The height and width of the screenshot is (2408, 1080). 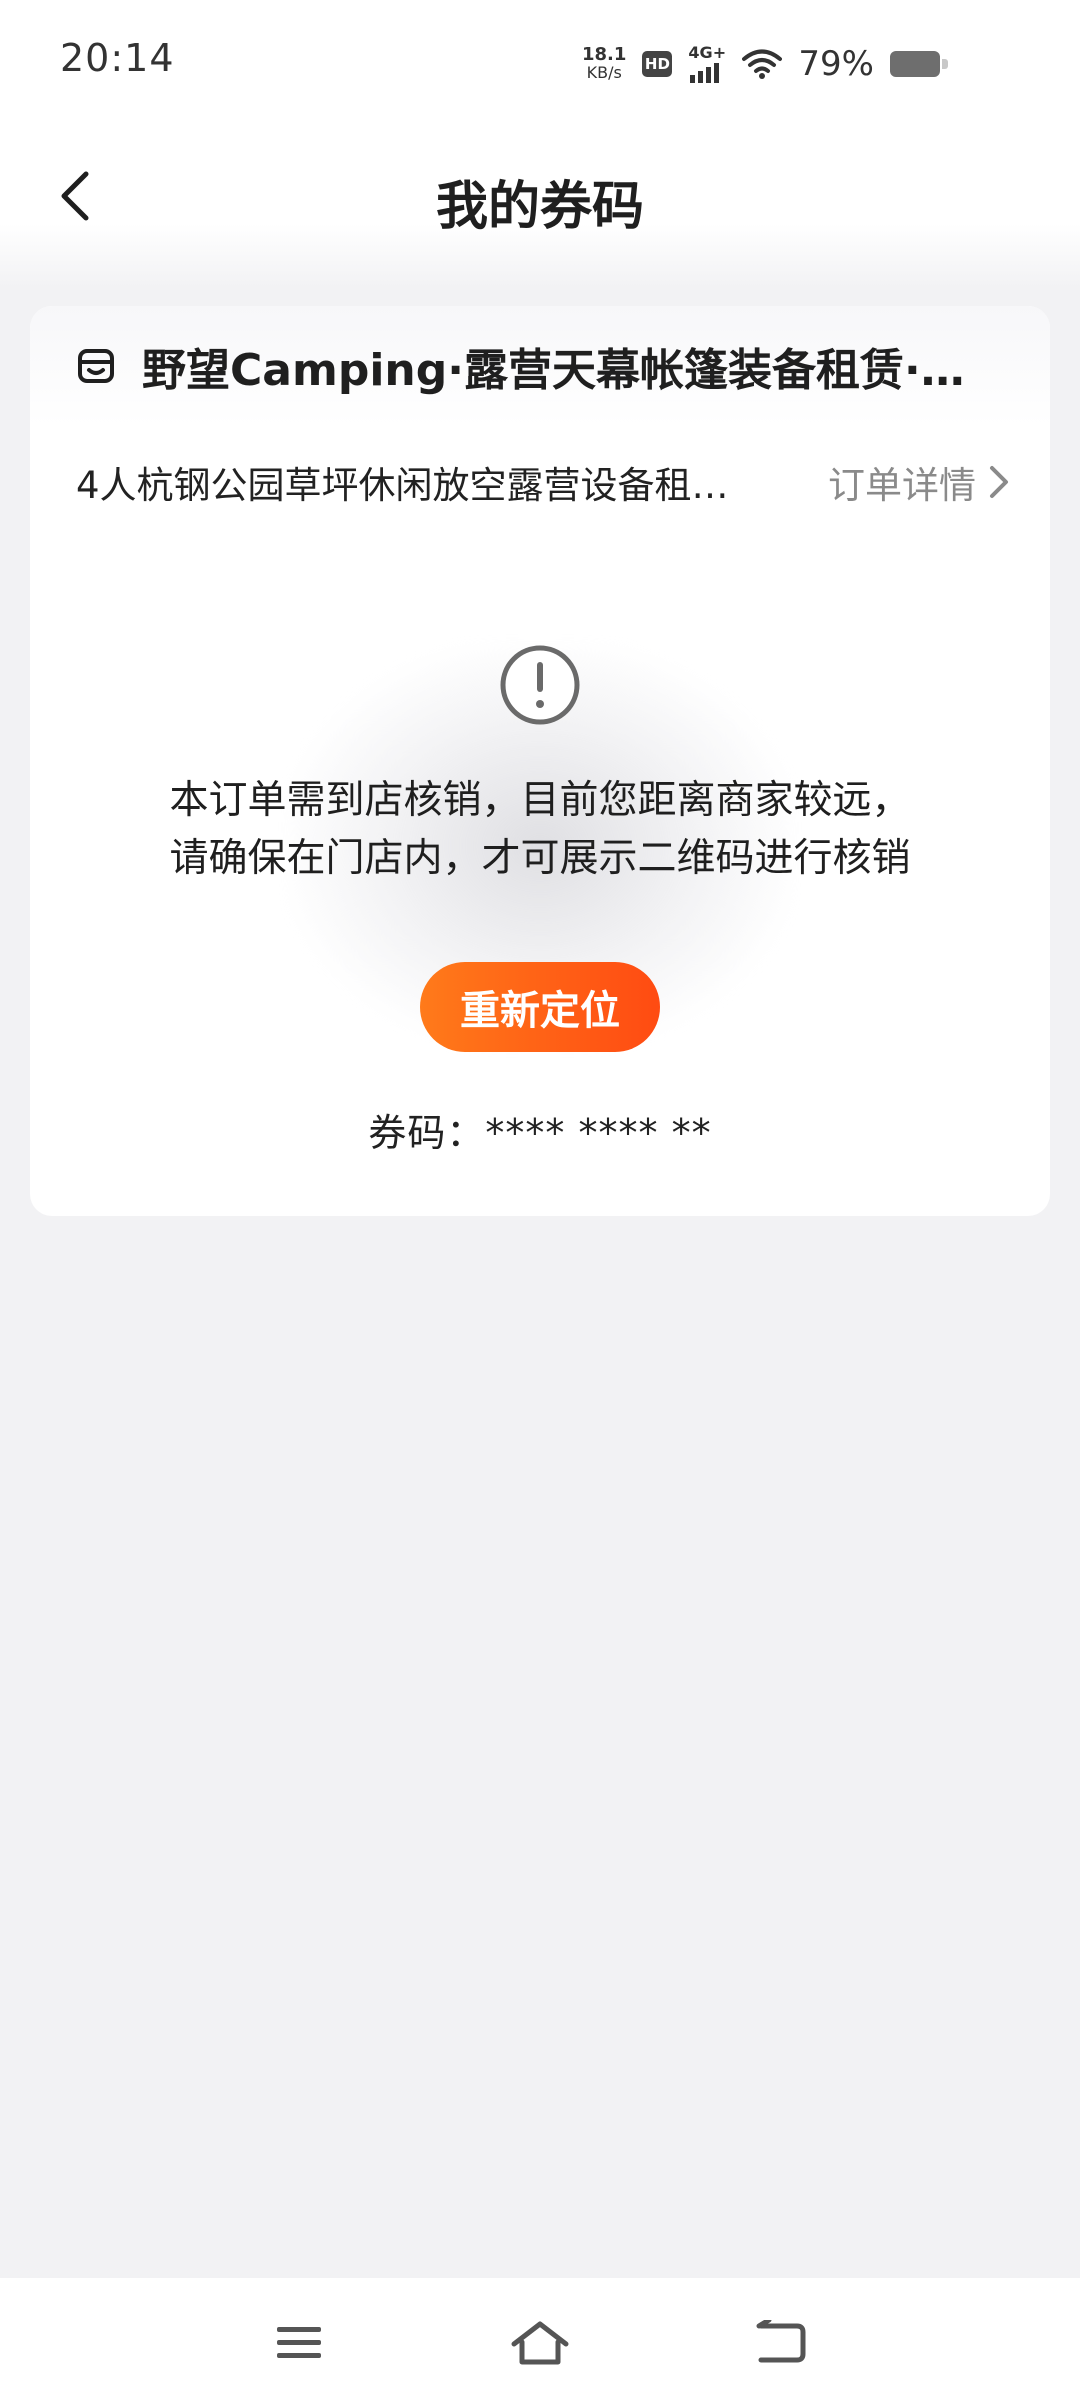 What do you see at coordinates (604, 72) in the screenshot?
I see `network-speed-unit: KB/s` at bounding box center [604, 72].